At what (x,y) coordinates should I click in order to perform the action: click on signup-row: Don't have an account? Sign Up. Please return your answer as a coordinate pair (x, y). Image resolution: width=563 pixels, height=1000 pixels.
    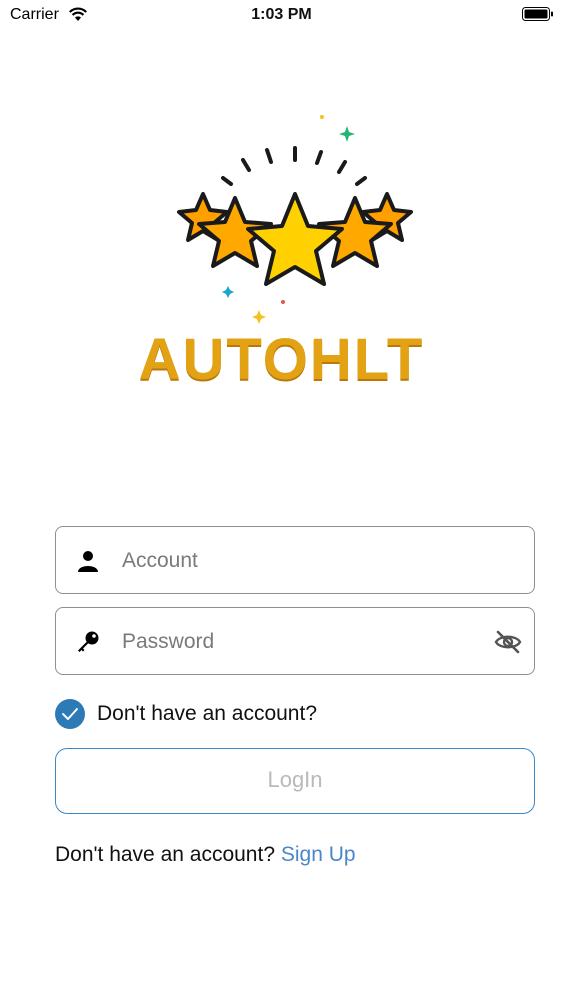
    Looking at the image, I should click on (205, 855).